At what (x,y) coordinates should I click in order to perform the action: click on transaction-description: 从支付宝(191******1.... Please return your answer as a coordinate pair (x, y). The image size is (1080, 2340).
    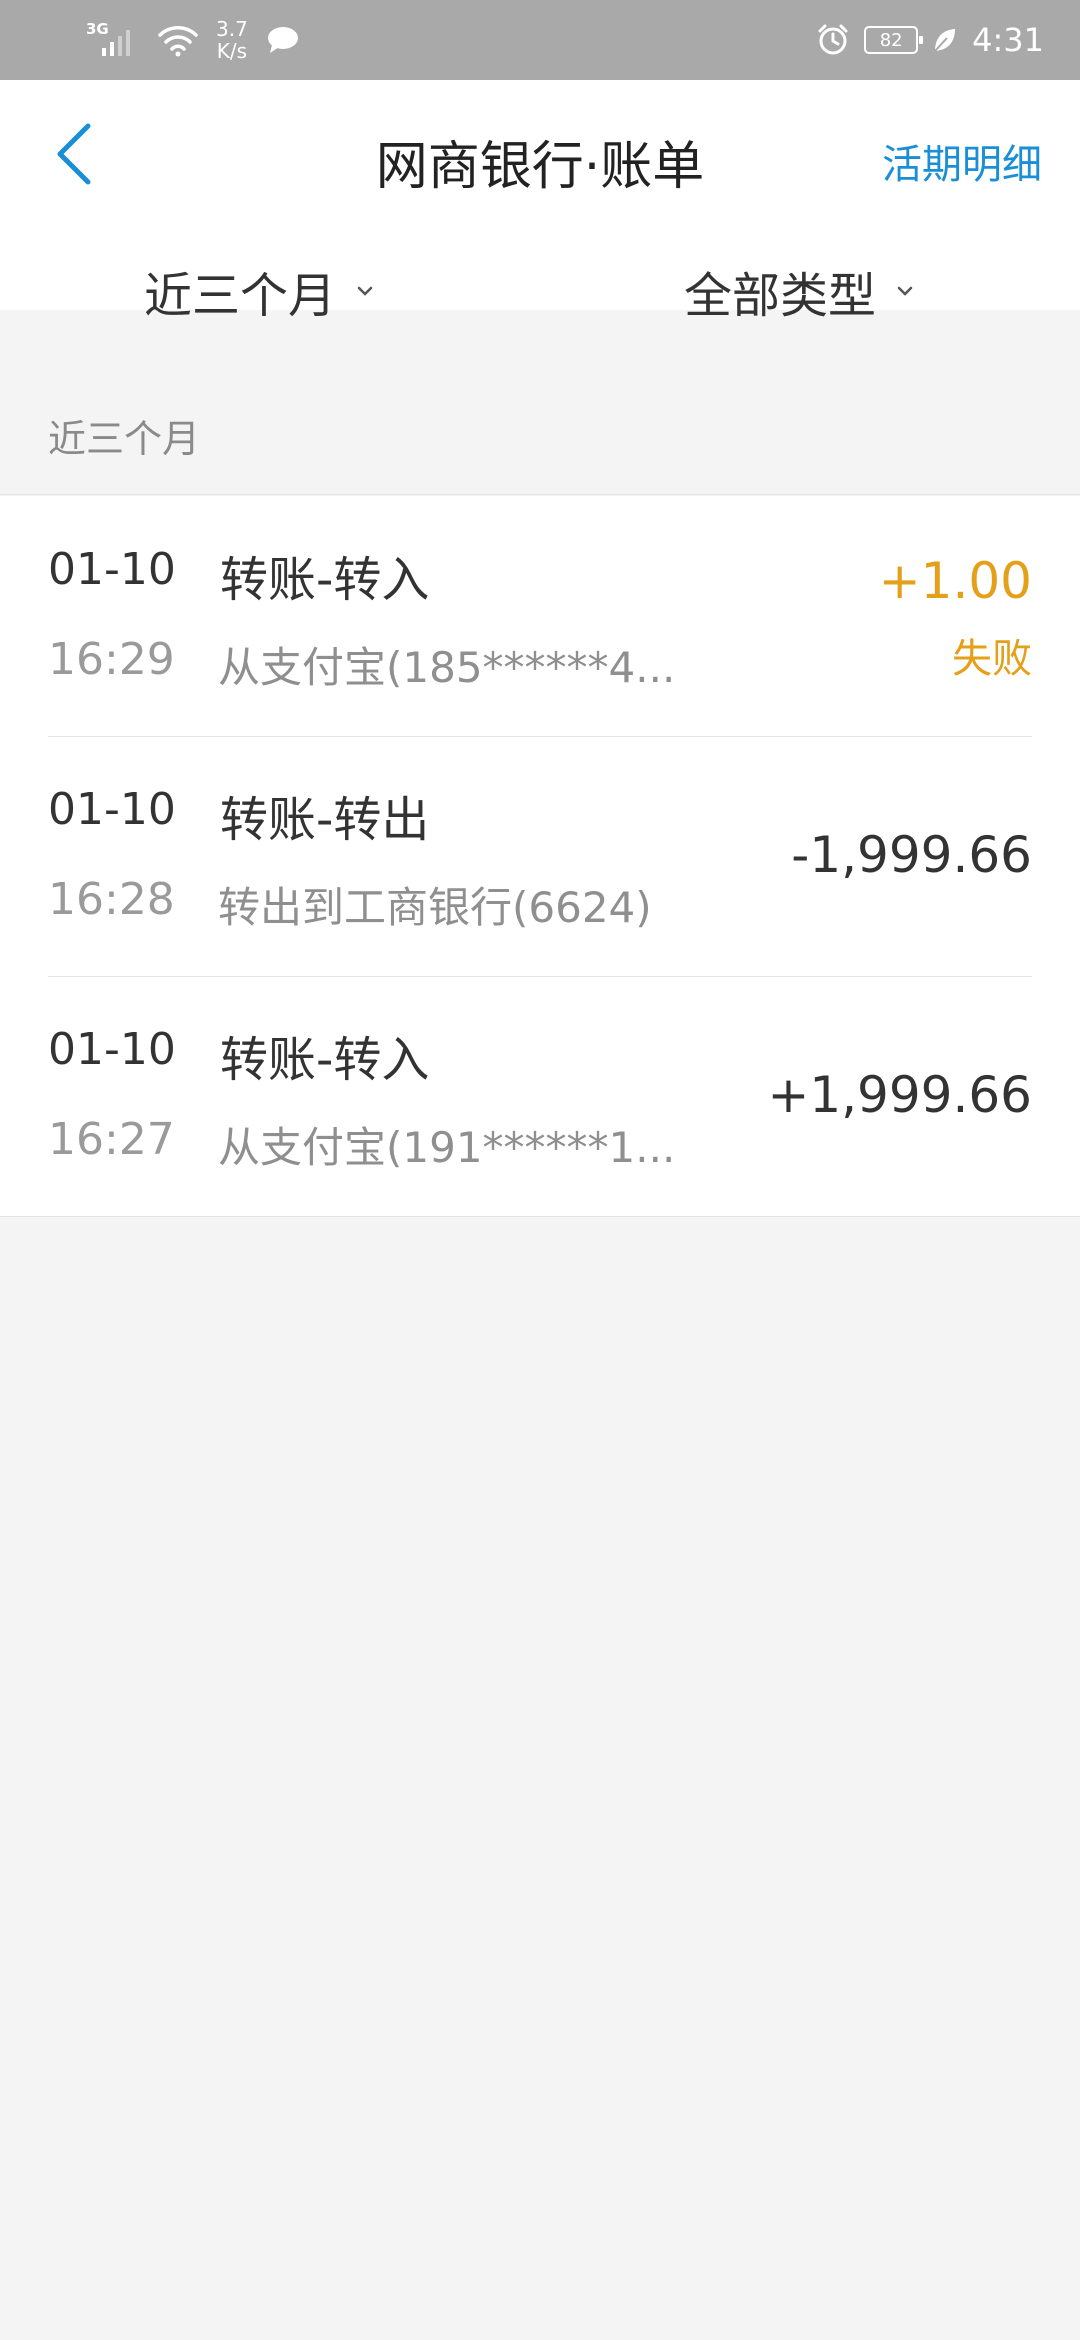
    Looking at the image, I should click on (447, 1147).